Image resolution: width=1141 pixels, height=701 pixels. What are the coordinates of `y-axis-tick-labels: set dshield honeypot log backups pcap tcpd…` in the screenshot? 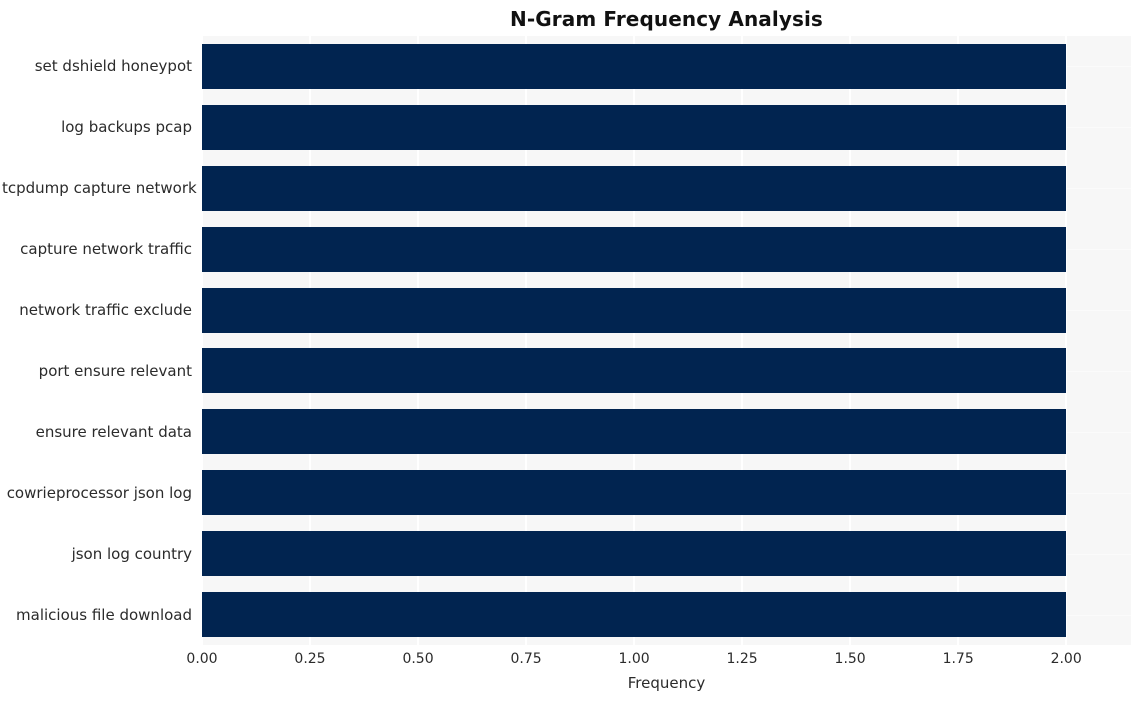 It's located at (98, 340).